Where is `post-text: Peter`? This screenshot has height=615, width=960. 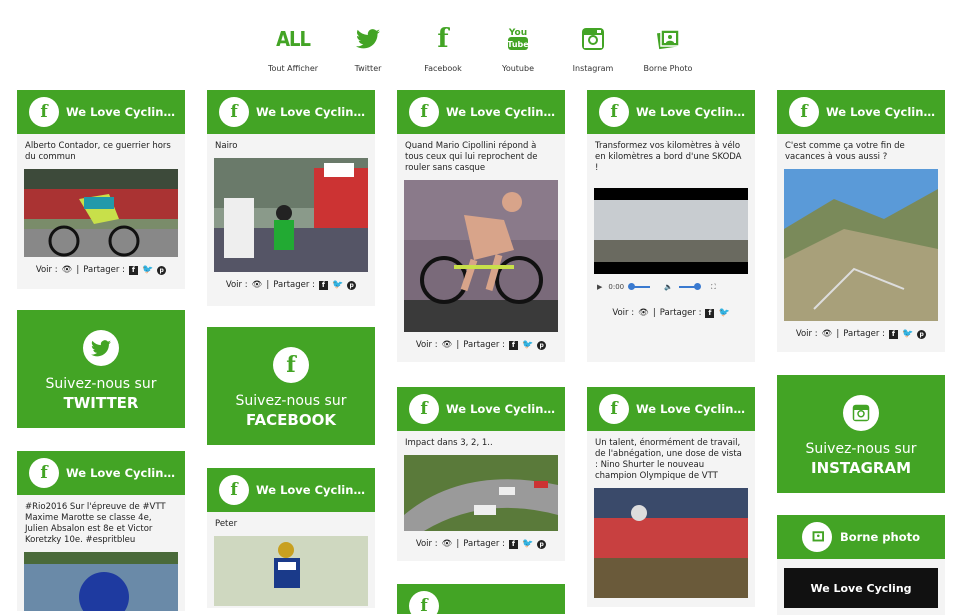 post-text: Peter is located at coordinates (226, 524).